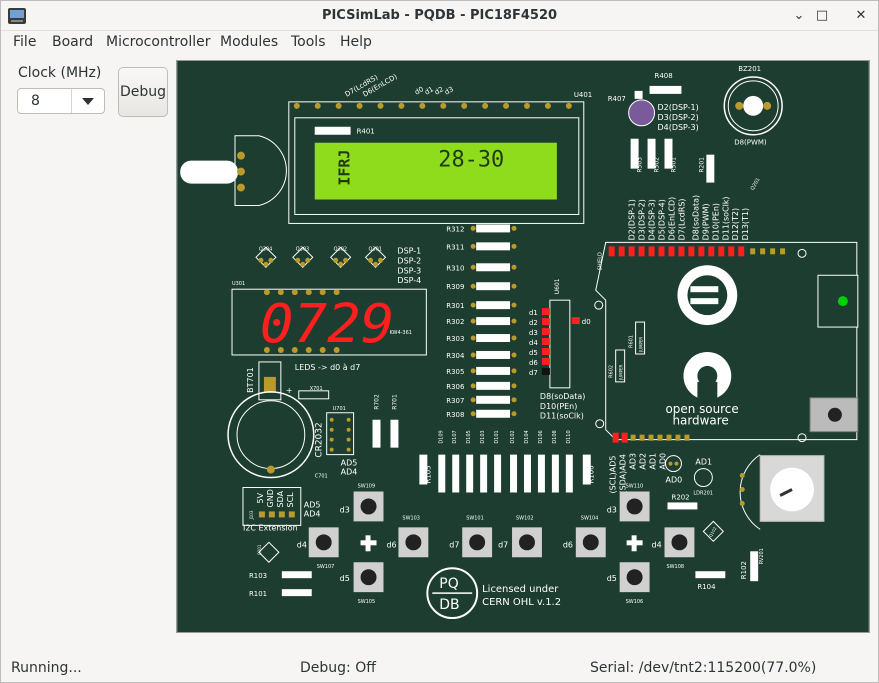 The height and width of the screenshot is (683, 879). I want to click on dsp1-label: DSP-1, so click(409, 250).